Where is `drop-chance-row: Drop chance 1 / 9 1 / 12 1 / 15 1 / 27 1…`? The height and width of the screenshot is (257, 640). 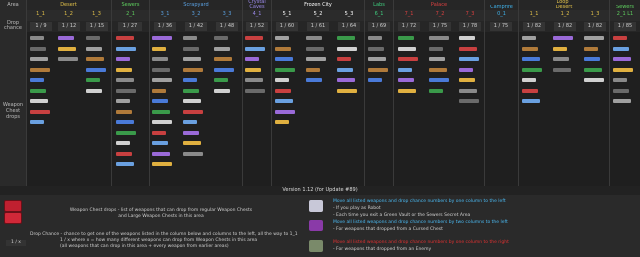 drop-chance-row: Drop chance 1 / 9 1 / 12 1 / 15 1 / 27 1… is located at coordinates (320, 26).